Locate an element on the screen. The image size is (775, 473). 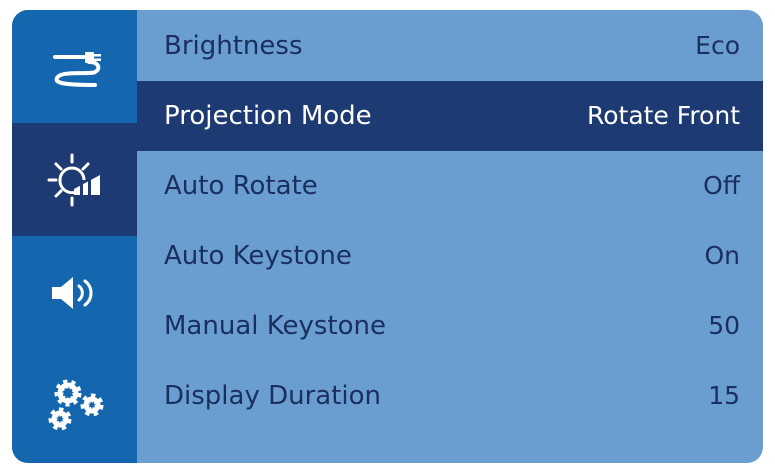
row-label: Projection Mode is located at coordinates (268, 116).